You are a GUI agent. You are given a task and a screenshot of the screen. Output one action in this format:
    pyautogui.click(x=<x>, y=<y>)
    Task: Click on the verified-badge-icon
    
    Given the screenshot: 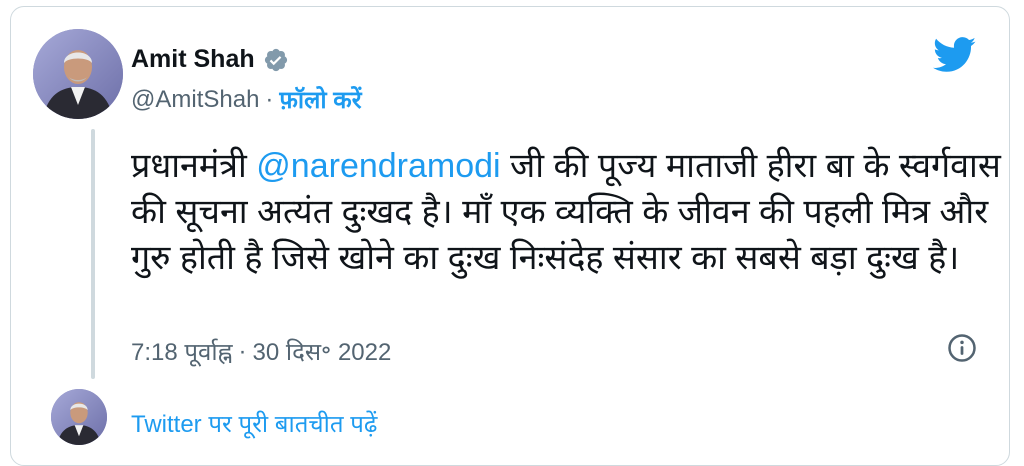 What is the action you would take?
    pyautogui.click(x=275, y=59)
    